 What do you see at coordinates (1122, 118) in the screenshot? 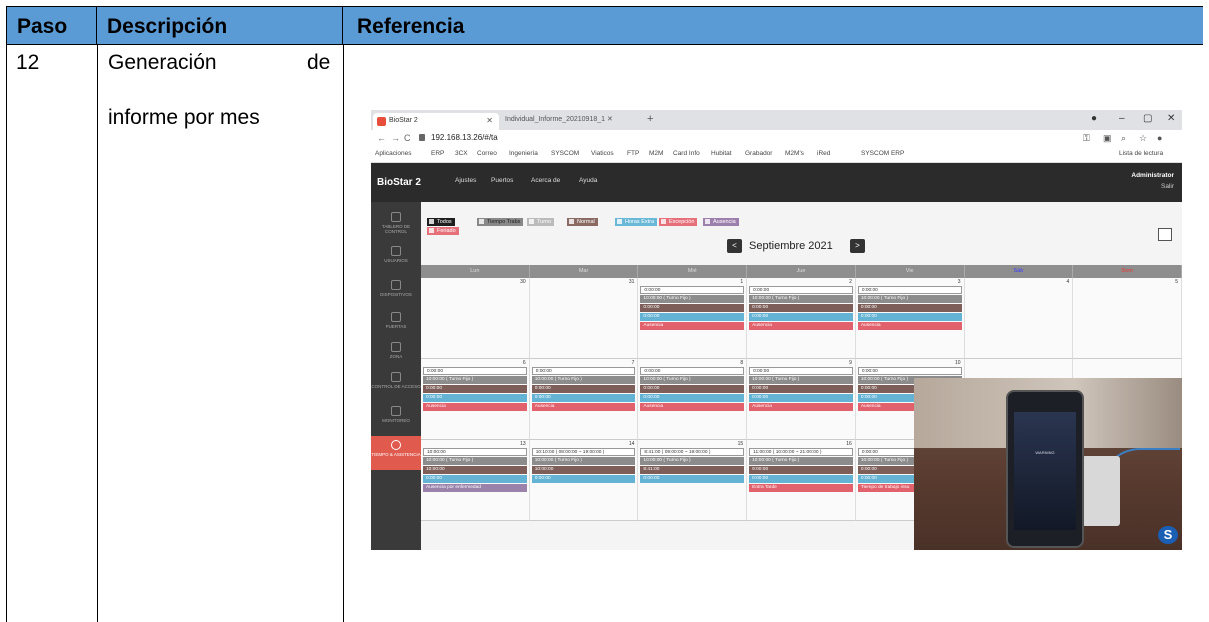
I see `minimize-icon: –` at bounding box center [1122, 118].